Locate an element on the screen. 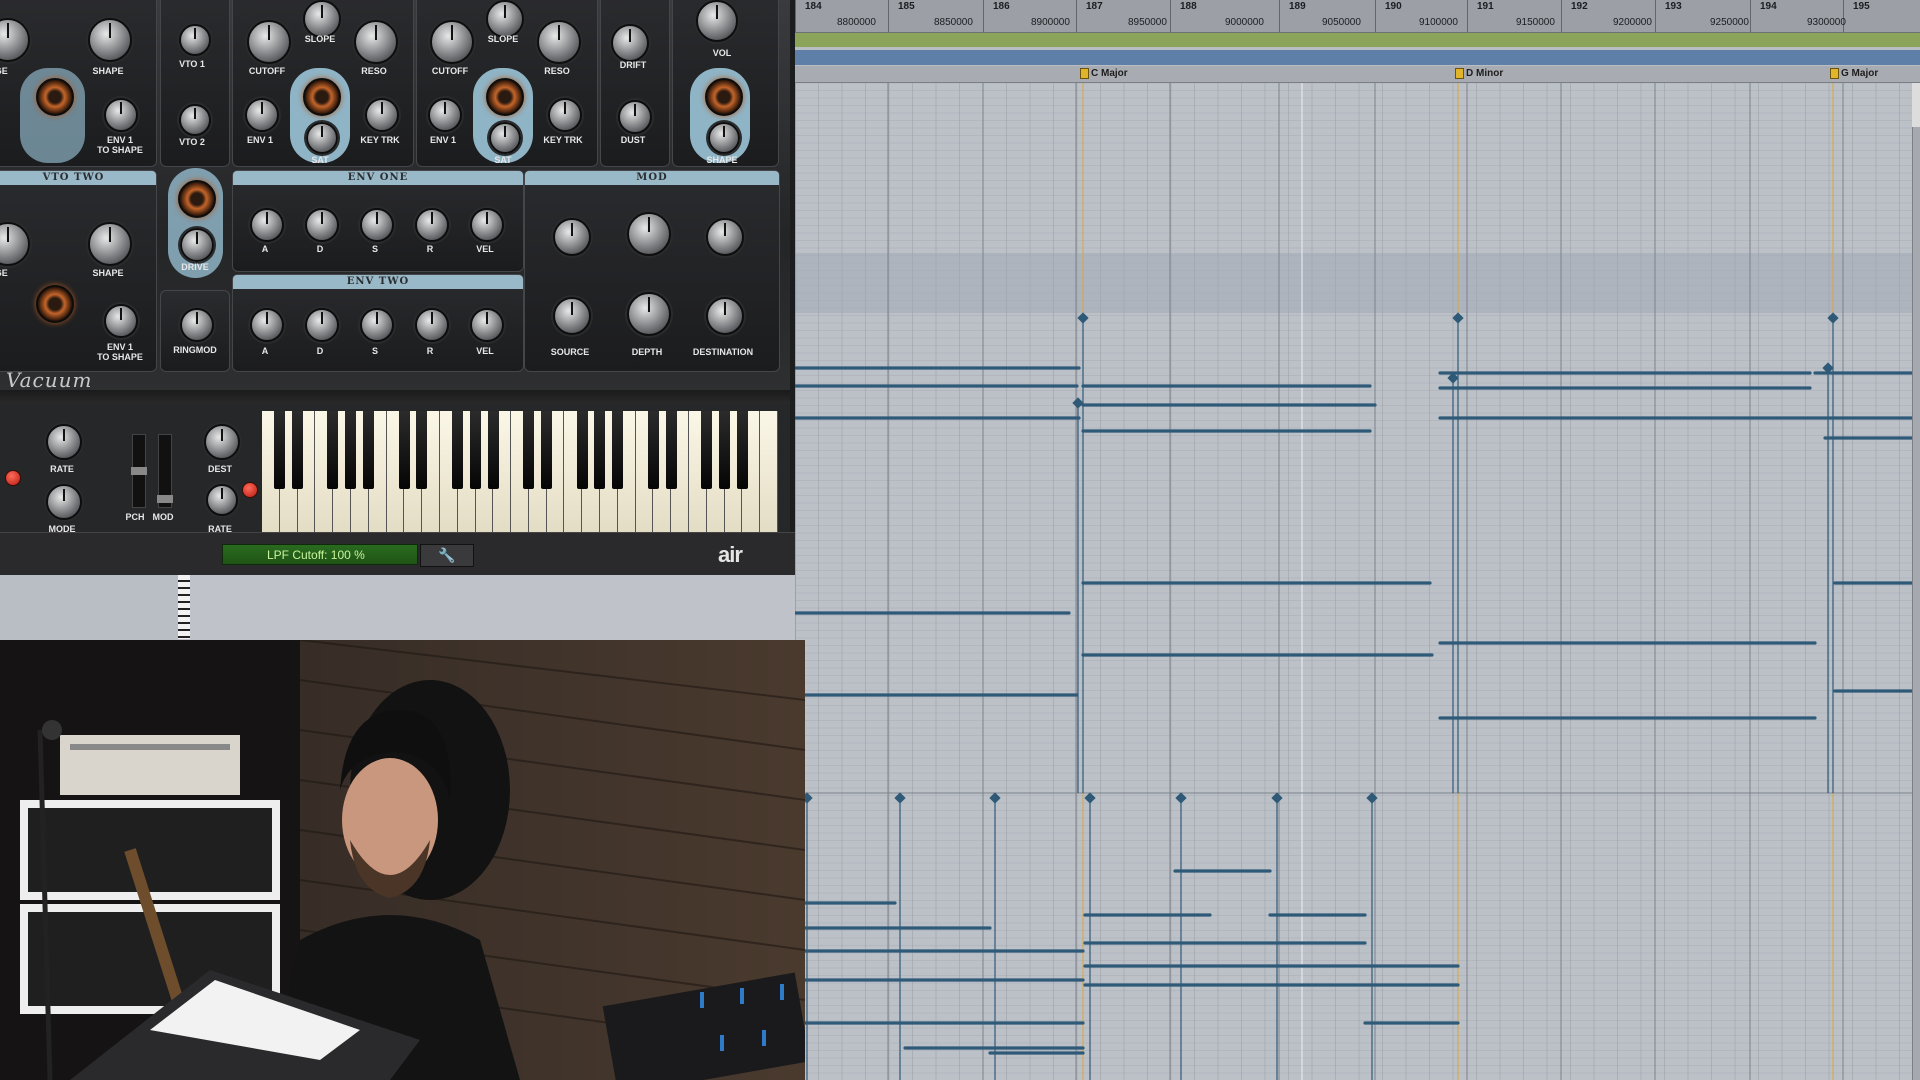 This screenshot has width=1920, height=1080. slope-knob is located at coordinates (322, 19).